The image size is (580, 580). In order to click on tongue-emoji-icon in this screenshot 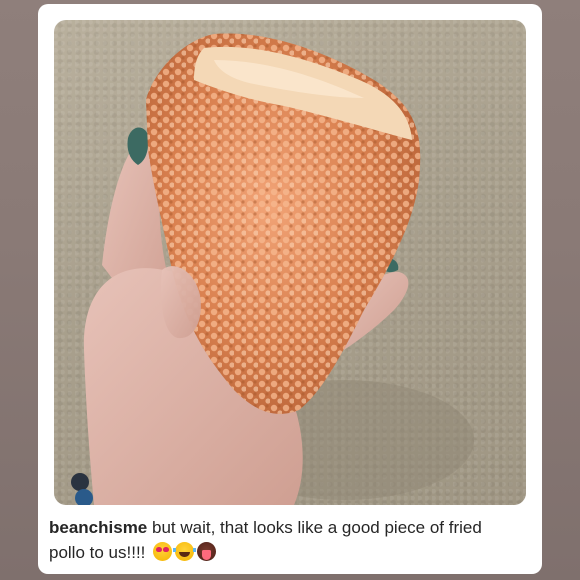, I will do `click(207, 551)`.